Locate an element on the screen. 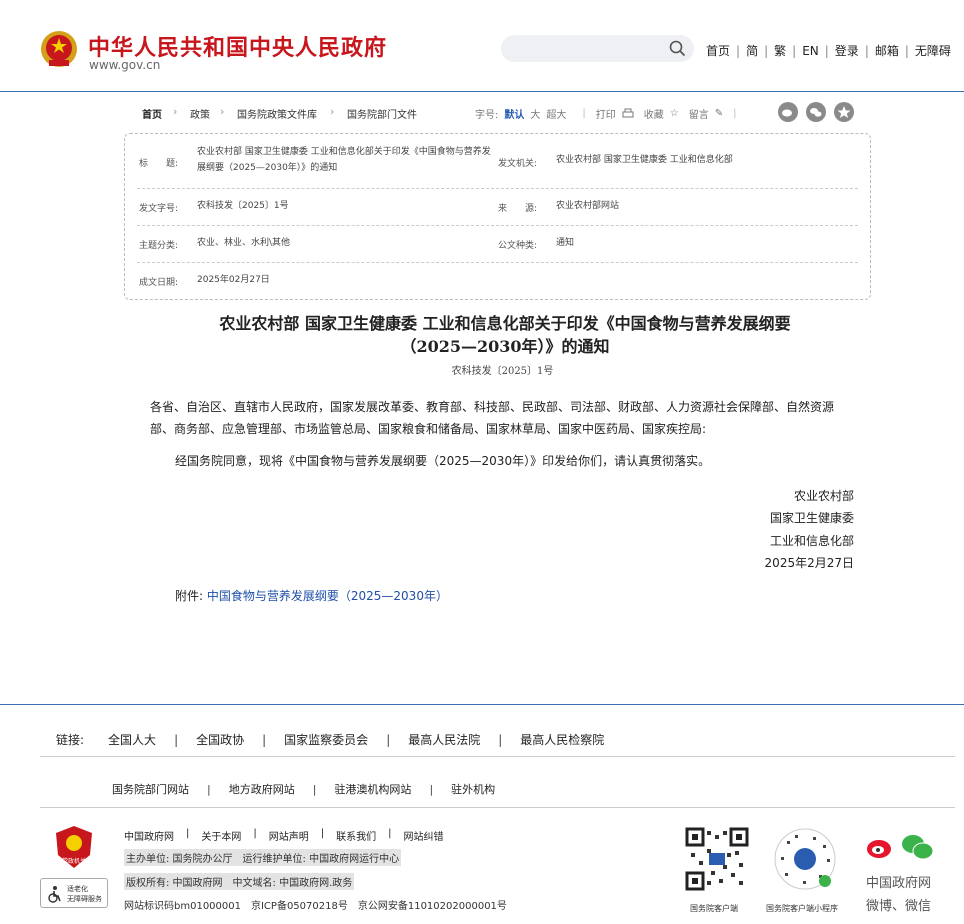  date-label: 成文日期: is located at coordinates (159, 283).